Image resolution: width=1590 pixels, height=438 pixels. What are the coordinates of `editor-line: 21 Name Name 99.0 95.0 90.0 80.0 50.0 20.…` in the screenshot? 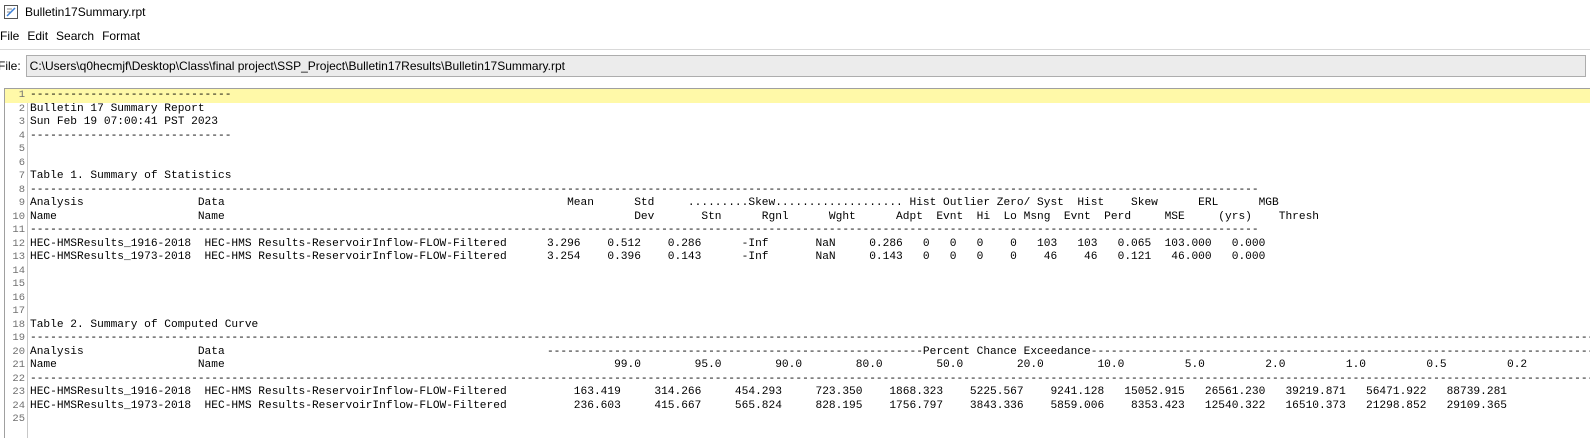 It's located at (797, 366).